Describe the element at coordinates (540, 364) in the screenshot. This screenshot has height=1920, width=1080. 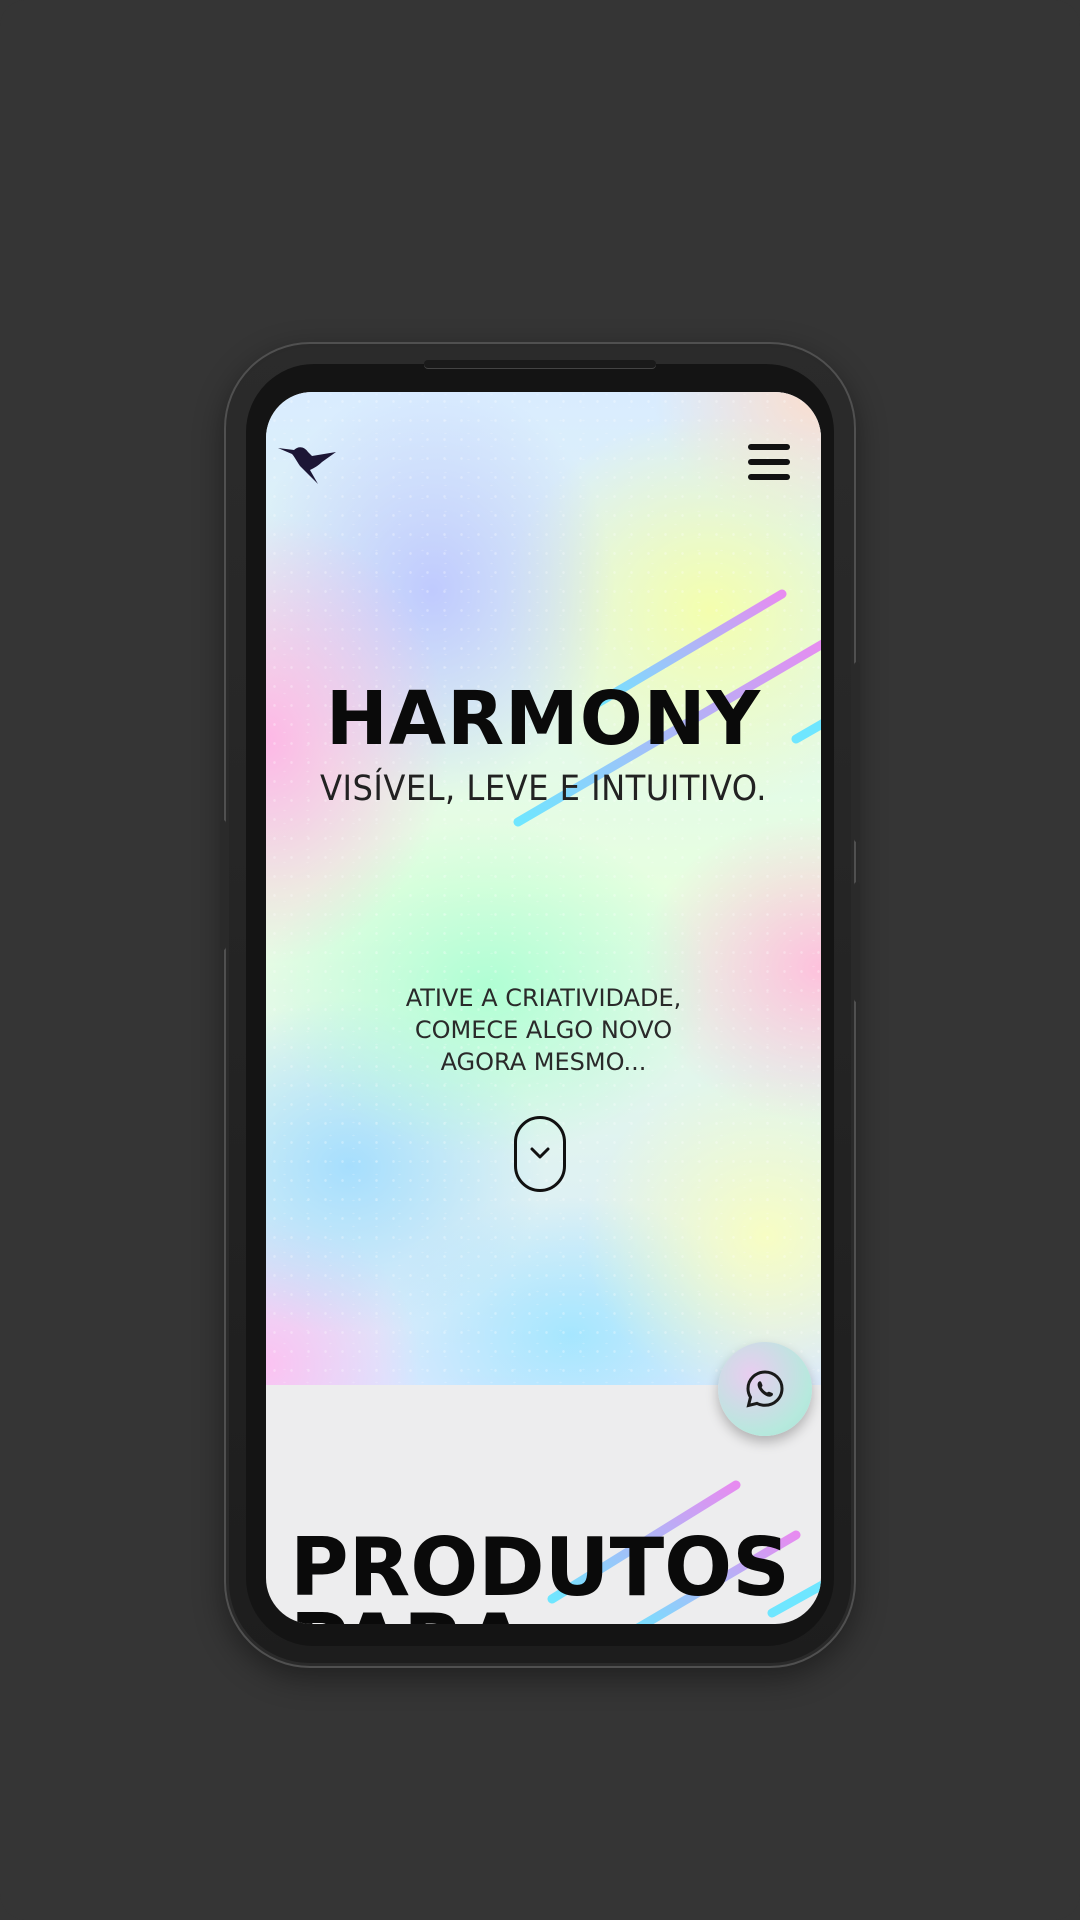
I see `phone-speaker` at that location.